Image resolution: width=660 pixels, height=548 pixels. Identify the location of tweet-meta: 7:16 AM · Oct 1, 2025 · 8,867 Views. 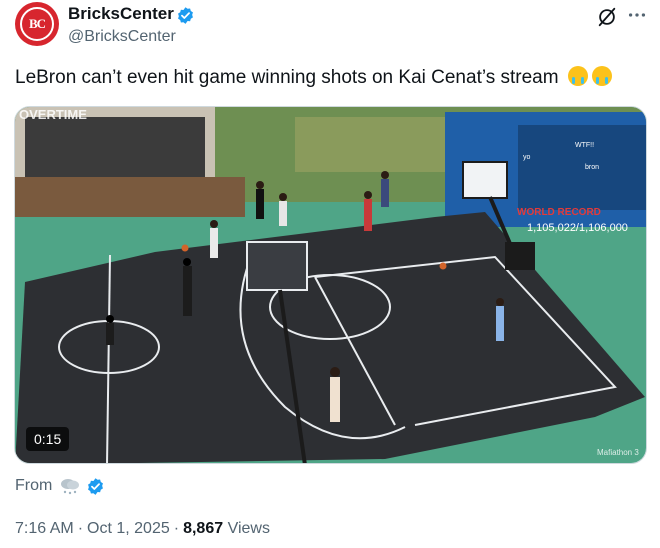
(142, 529).